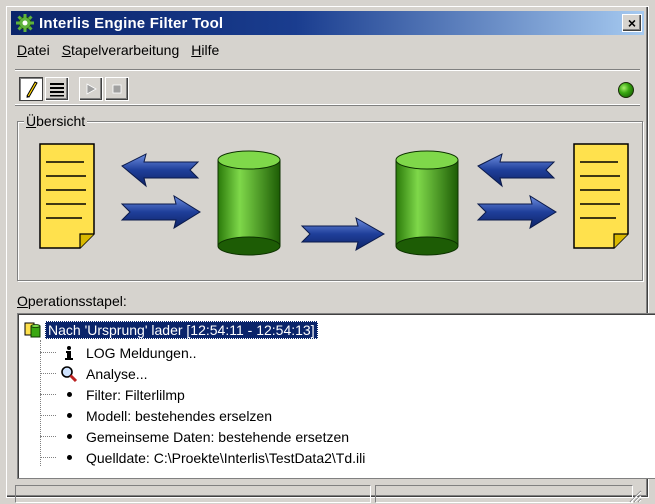 This screenshot has width=655, height=504. What do you see at coordinates (25, 23) in the screenshot?
I see `app-gear-icon` at bounding box center [25, 23].